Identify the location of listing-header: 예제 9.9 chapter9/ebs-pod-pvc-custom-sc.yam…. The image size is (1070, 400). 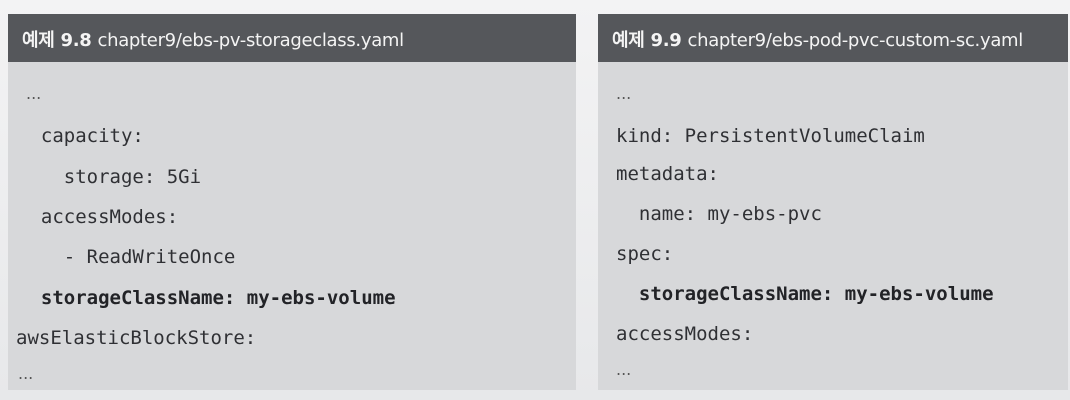
(833, 38).